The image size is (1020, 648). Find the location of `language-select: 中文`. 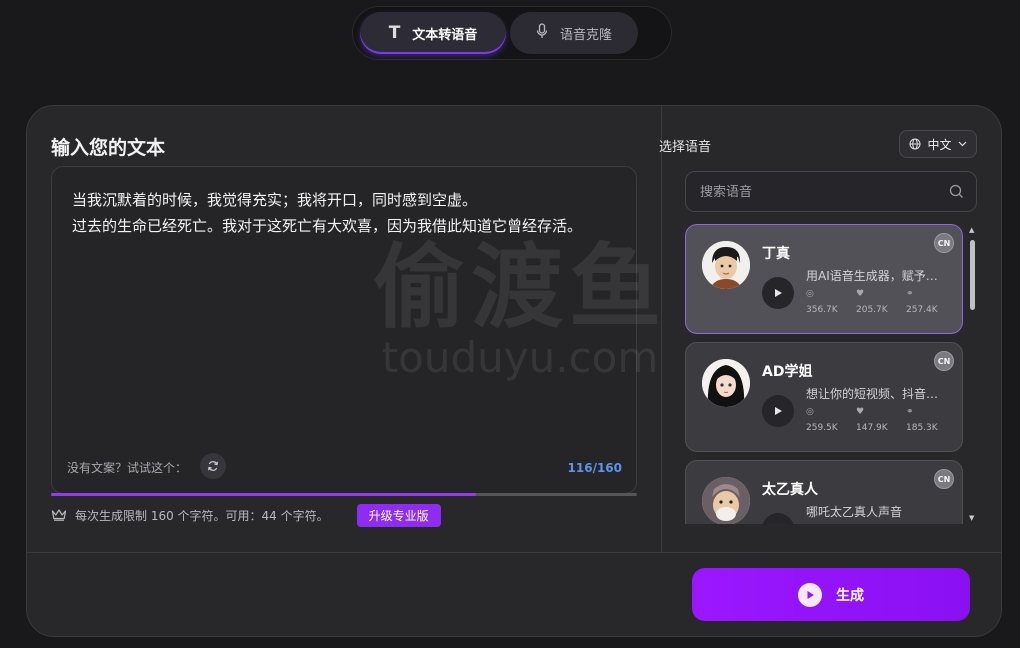

language-select: 中文 is located at coordinates (938, 144).